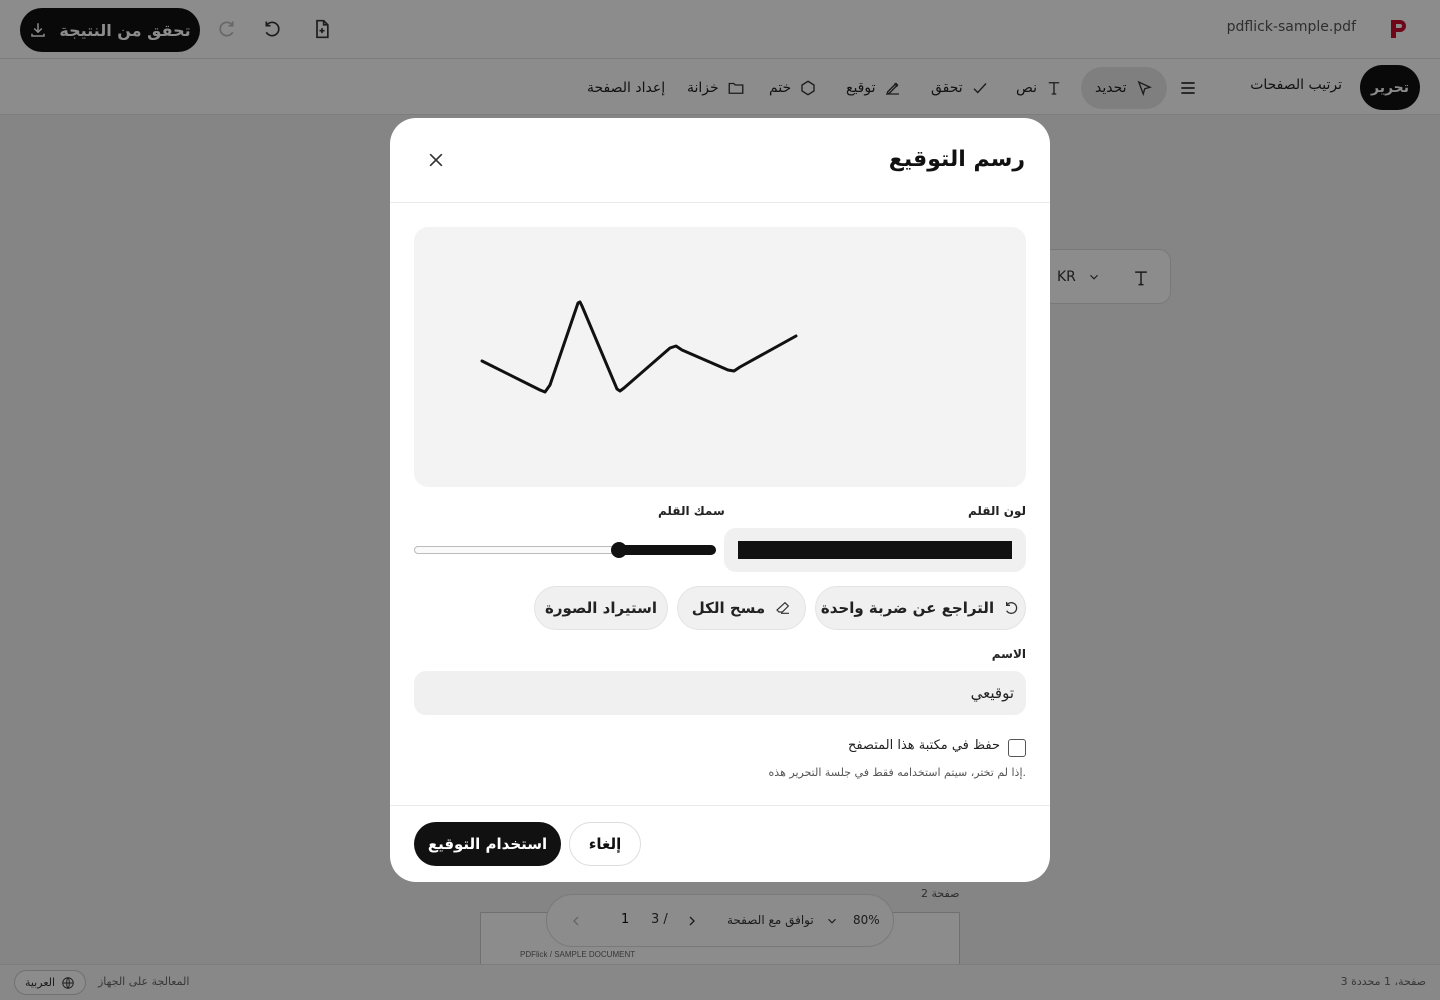 This screenshot has width=1440, height=1000. What do you see at coordinates (956, 159) in the screenshot?
I see `dialog-title: رسم التوقيع` at bounding box center [956, 159].